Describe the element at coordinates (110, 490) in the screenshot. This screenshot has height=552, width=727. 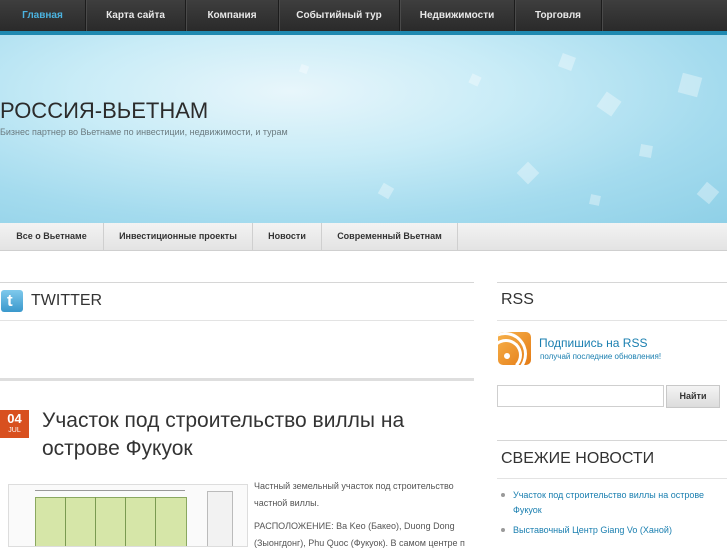
I see `plan-dimension-line` at that location.